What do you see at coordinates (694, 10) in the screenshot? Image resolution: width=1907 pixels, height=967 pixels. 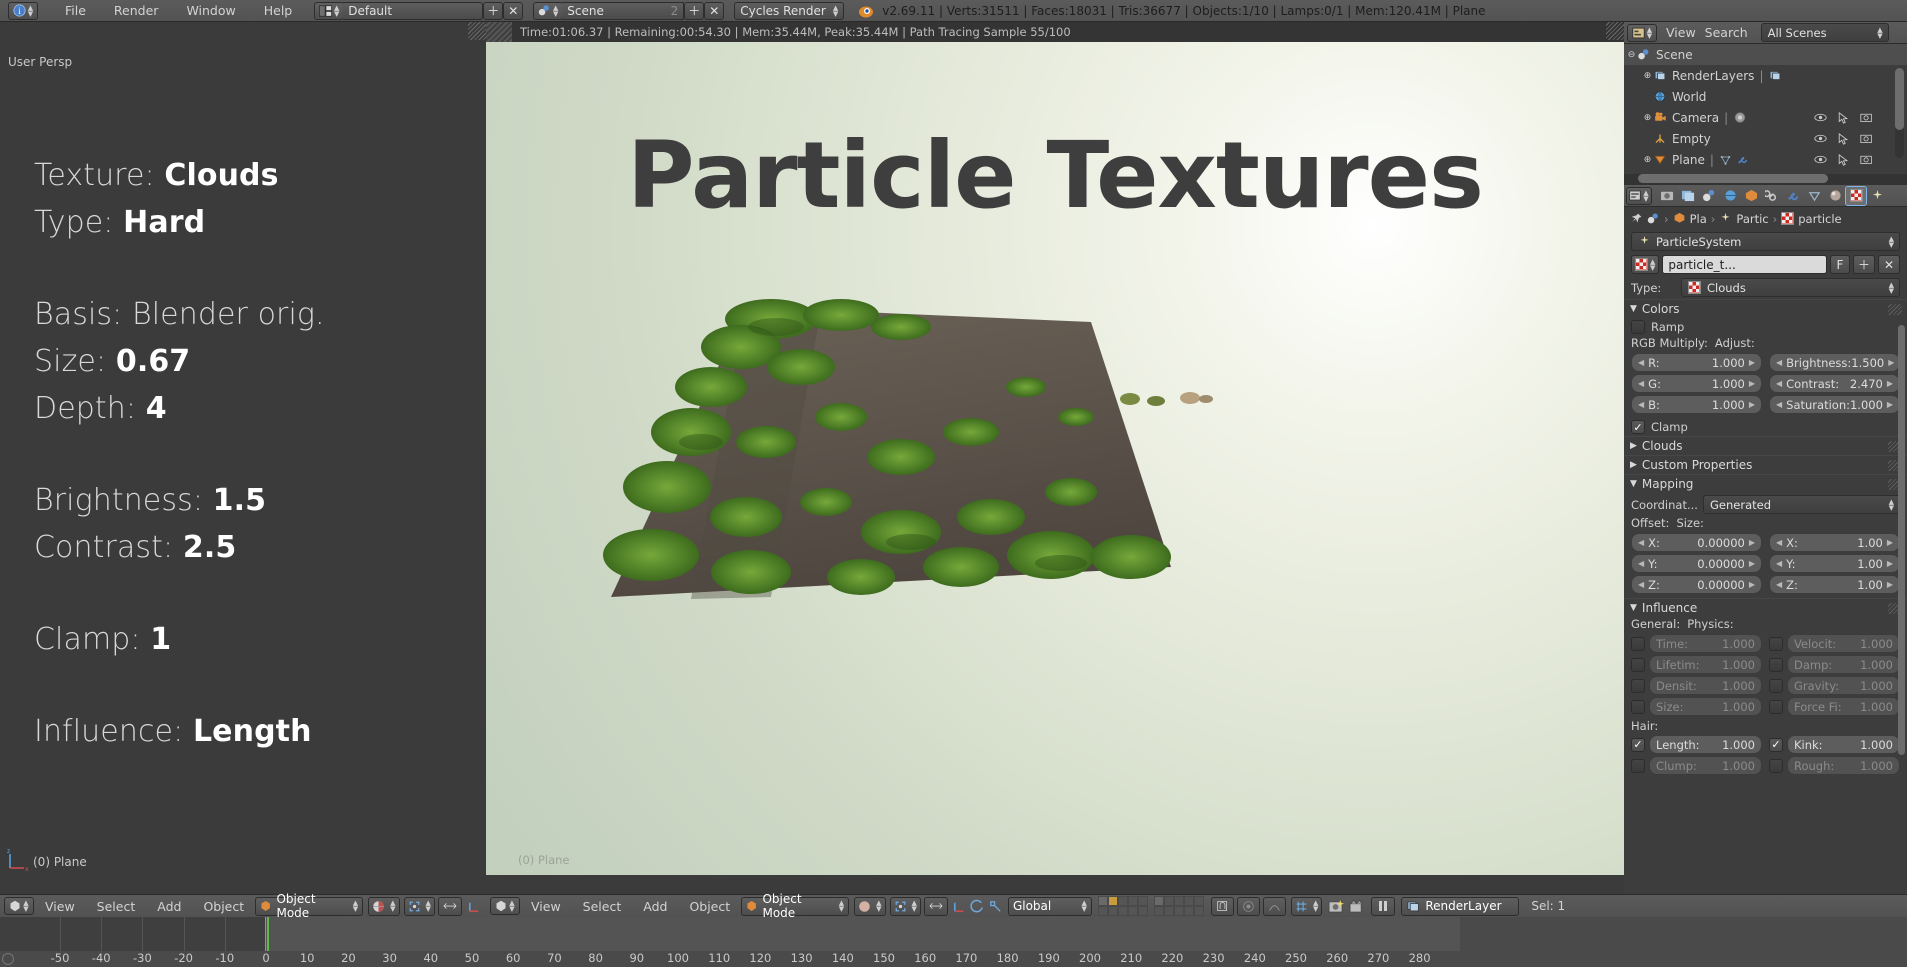 I see `new-scene-button: ＋` at bounding box center [694, 10].